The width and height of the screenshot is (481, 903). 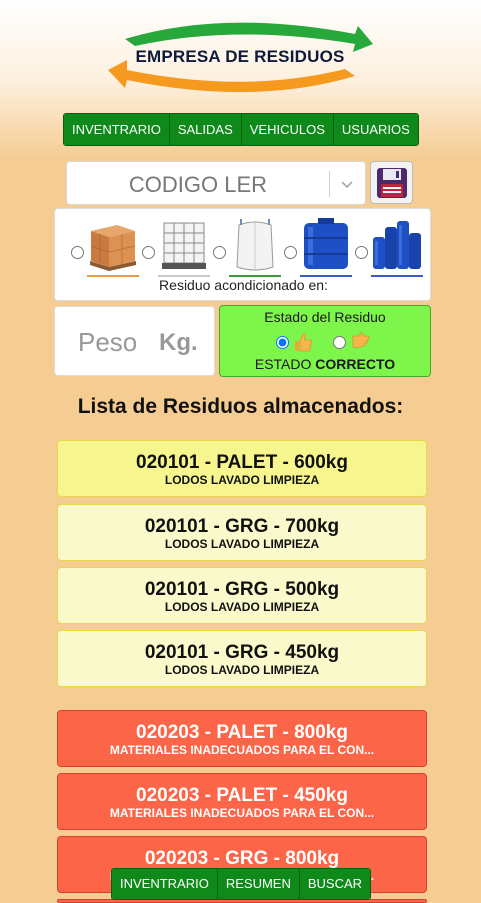 I want to click on nav-inventario: INVENTRARIO, so click(x=117, y=129).